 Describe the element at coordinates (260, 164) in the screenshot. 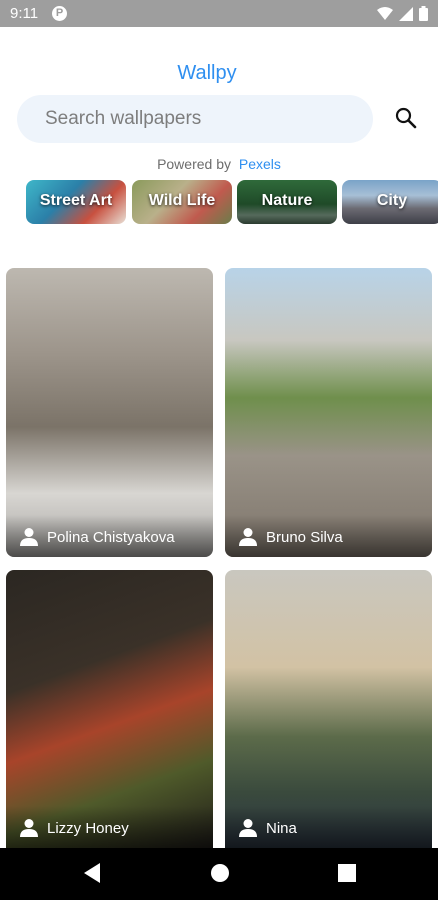

I see `pexels-link: Pexels` at that location.